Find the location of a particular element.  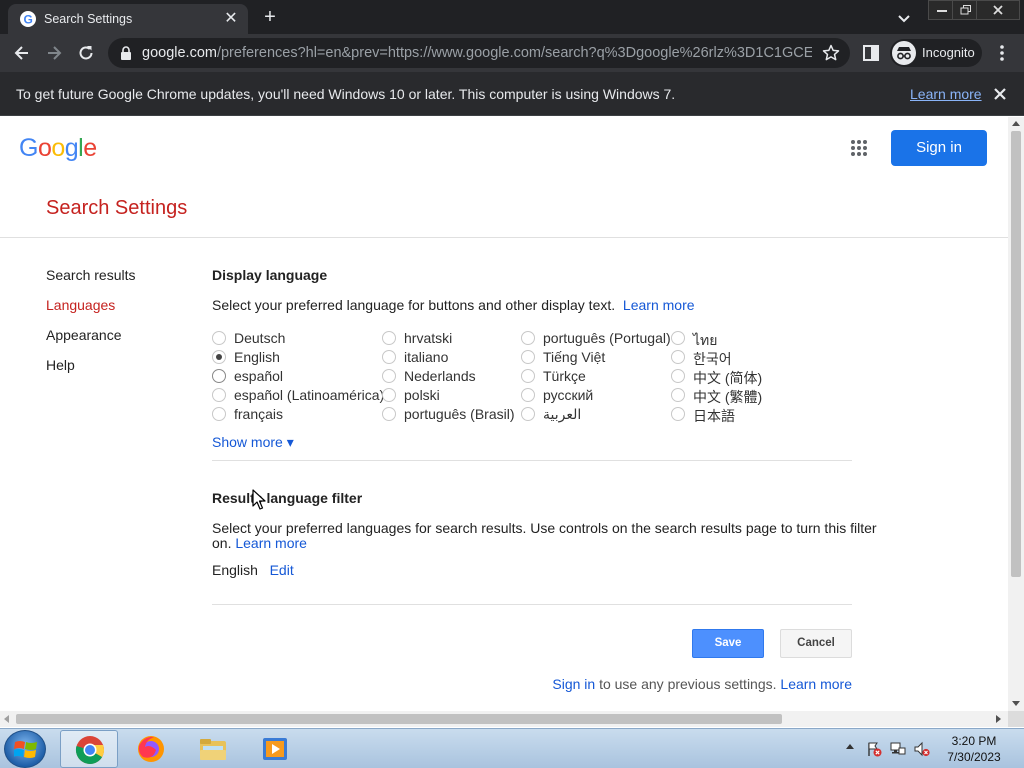

volume-muted-icon is located at coordinates (922, 749).